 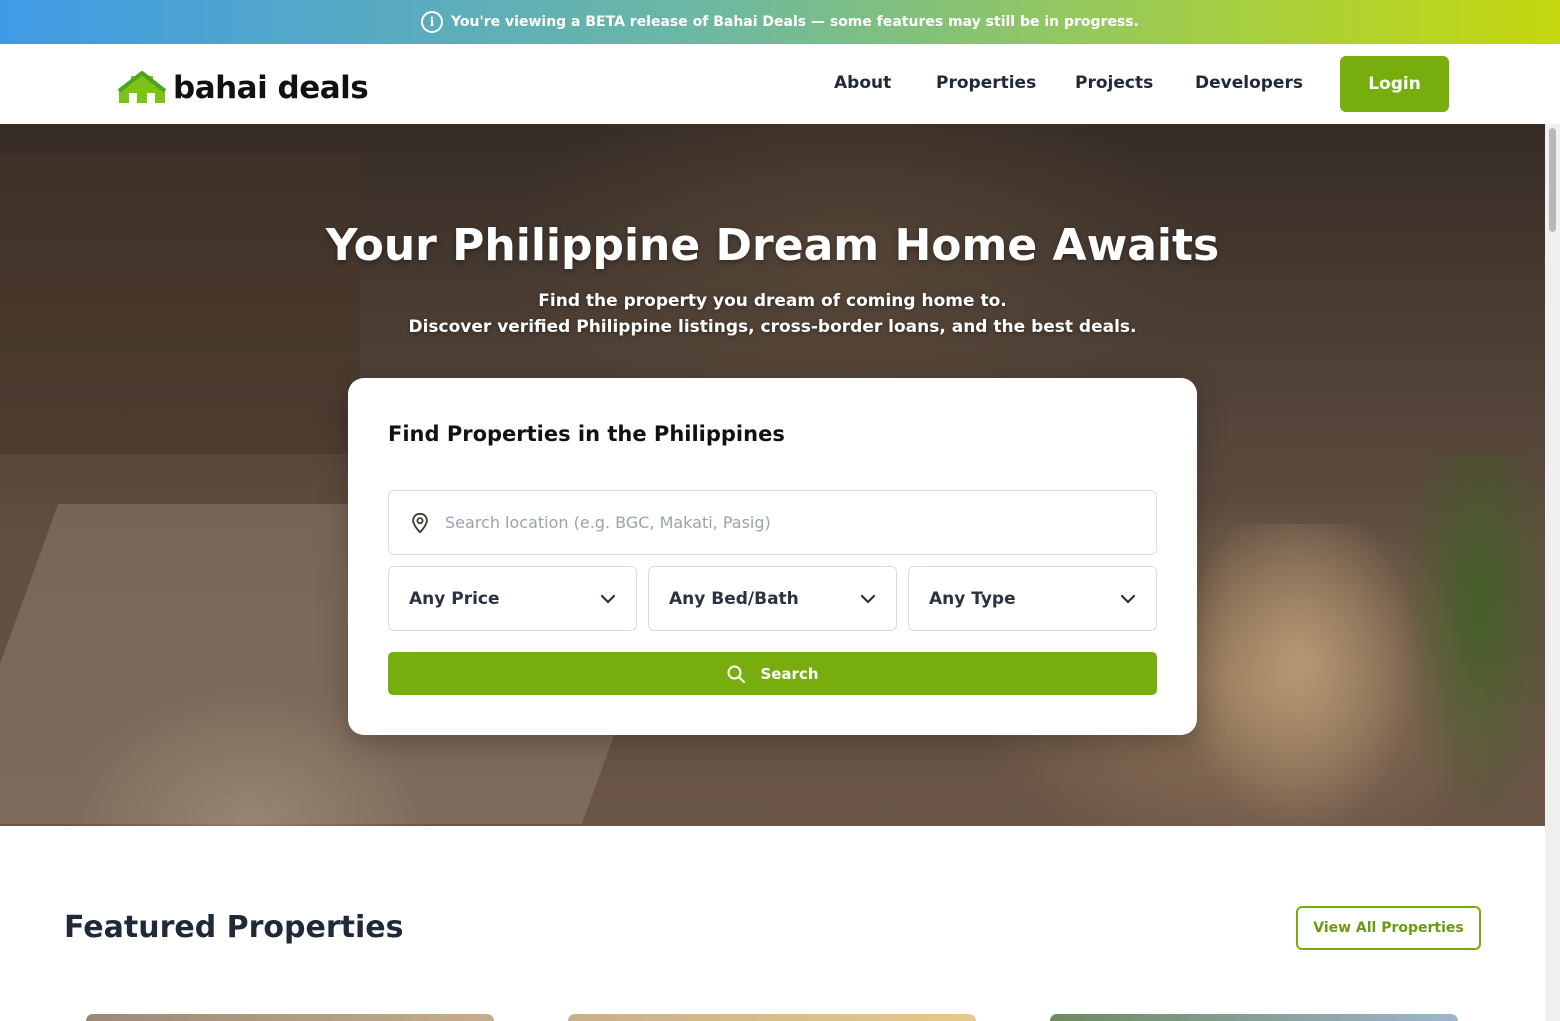 I want to click on search-button-label: Search, so click(x=789, y=673).